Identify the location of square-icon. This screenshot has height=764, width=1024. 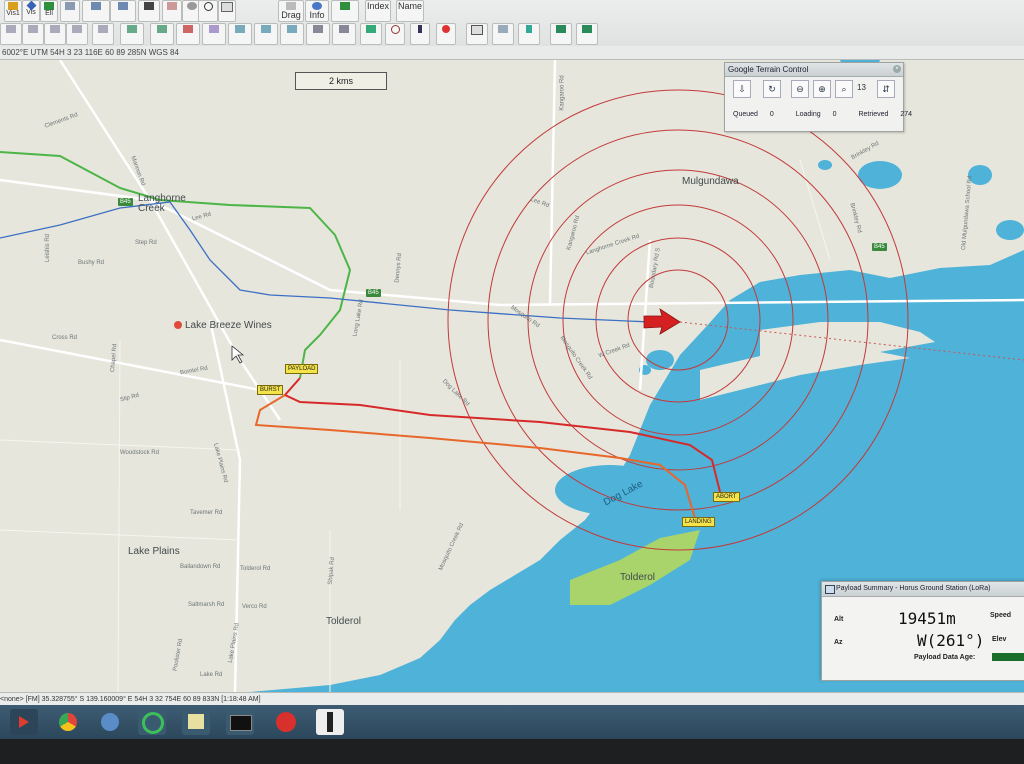
(49, 6).